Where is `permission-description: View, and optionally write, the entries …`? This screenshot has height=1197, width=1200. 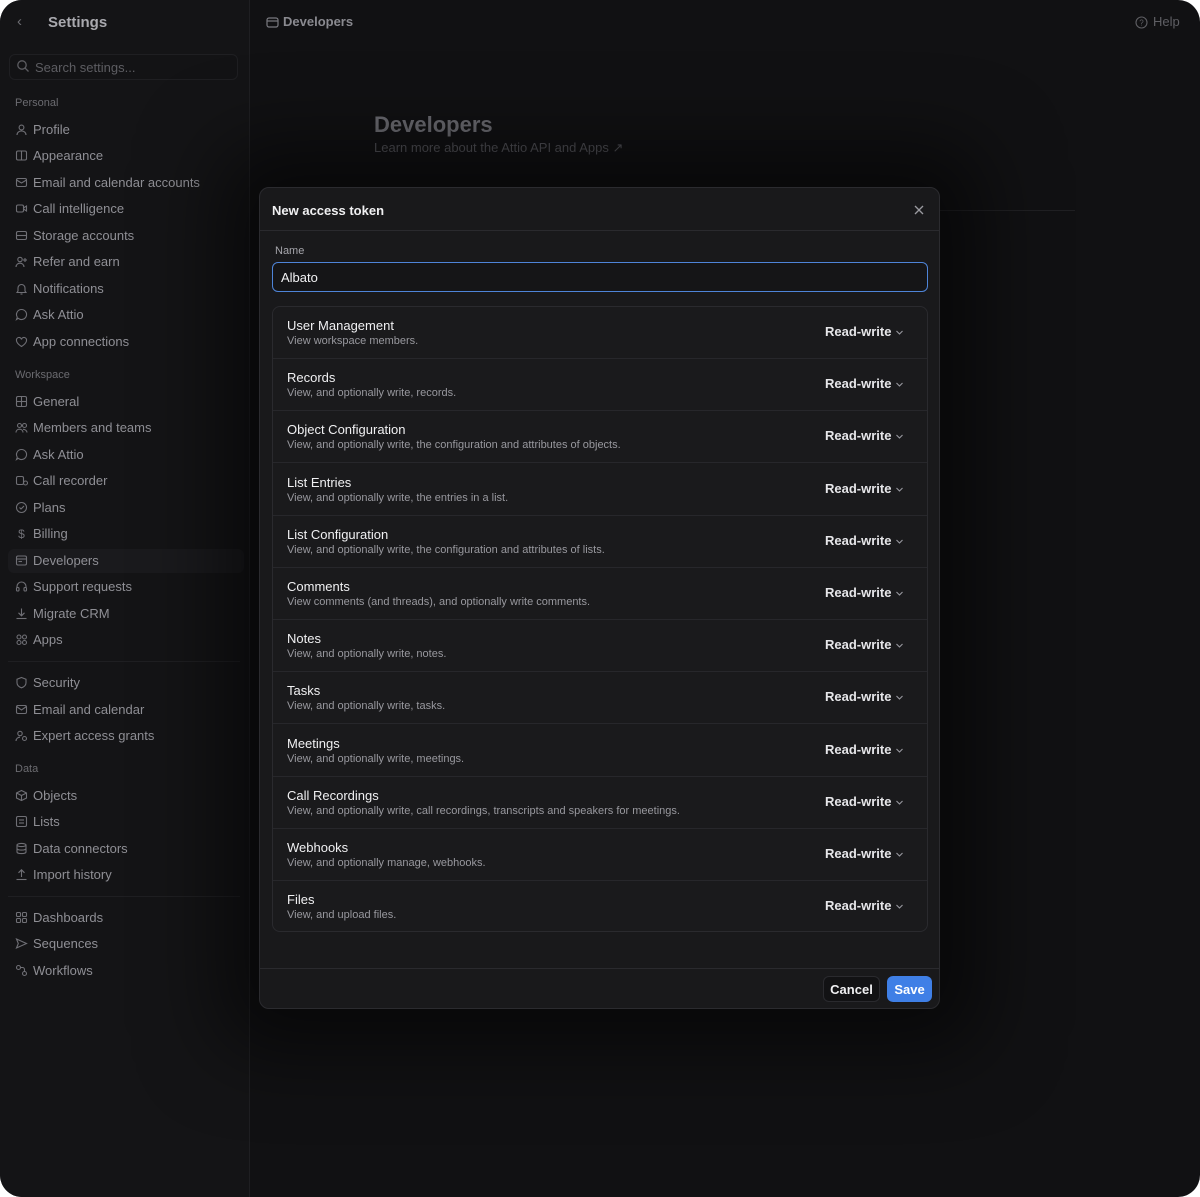
permission-description: View, and optionally write, the entries … is located at coordinates (398, 497).